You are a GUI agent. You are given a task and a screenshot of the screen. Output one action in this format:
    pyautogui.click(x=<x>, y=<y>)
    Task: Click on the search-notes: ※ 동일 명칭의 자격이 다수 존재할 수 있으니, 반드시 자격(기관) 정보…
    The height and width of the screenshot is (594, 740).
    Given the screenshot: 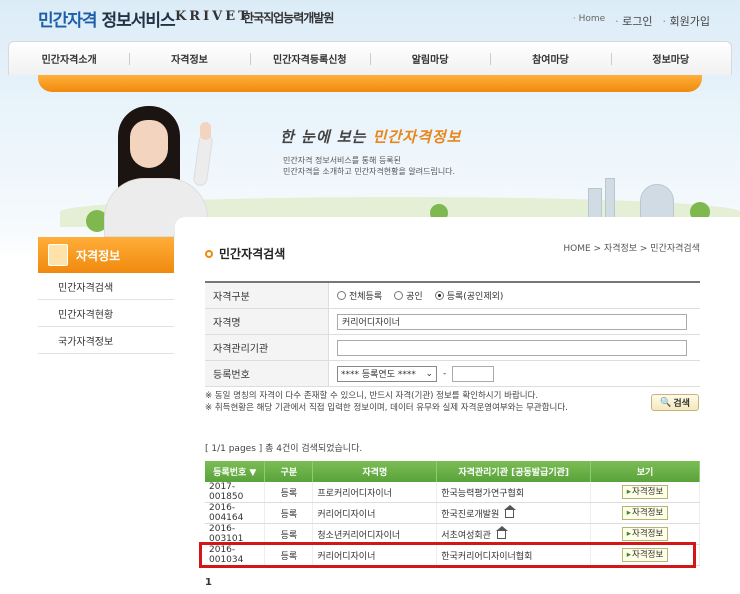 What is the action you would take?
    pyautogui.click(x=386, y=402)
    